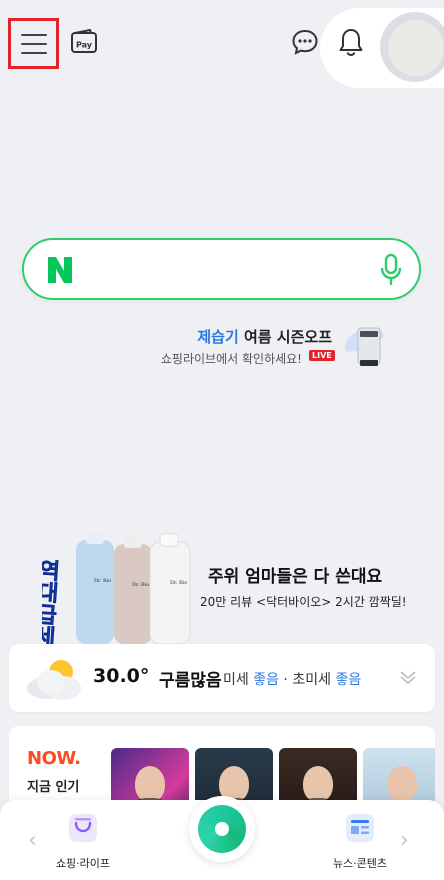 Image resolution: width=444 pixels, height=880 pixels. Describe the element at coordinates (303, 602) in the screenshot. I see `ad-subtitle: 20만 리뷰 <닥터바이오> 2시간 깜짝딜!` at that location.